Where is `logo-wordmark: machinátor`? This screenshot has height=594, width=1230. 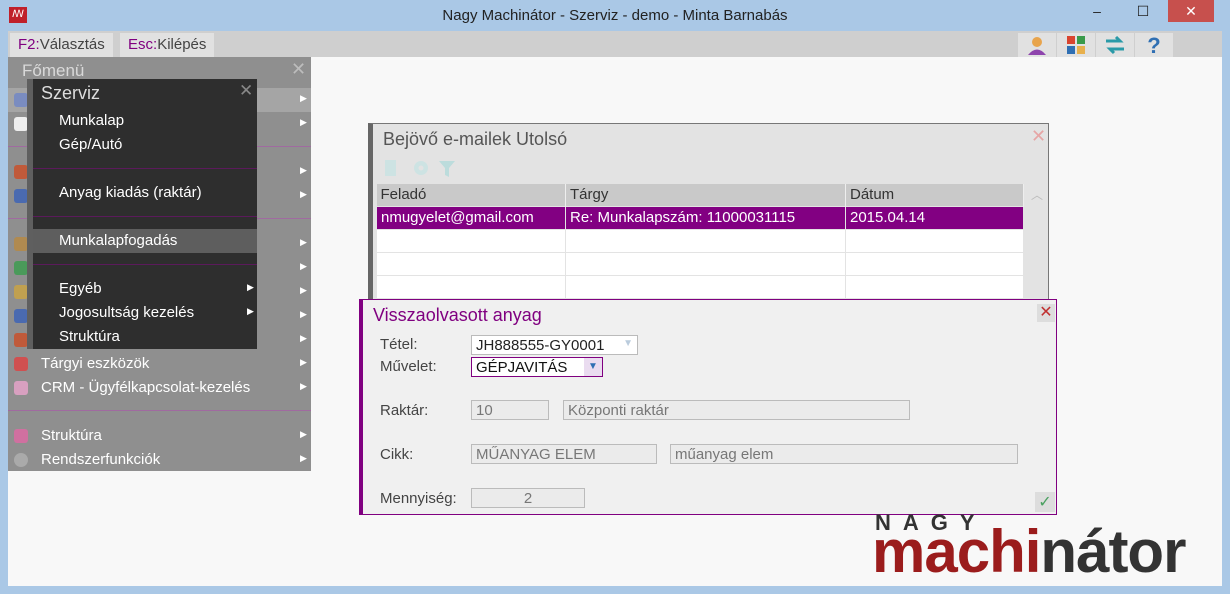 logo-wordmark: machinátor is located at coordinates (1029, 552).